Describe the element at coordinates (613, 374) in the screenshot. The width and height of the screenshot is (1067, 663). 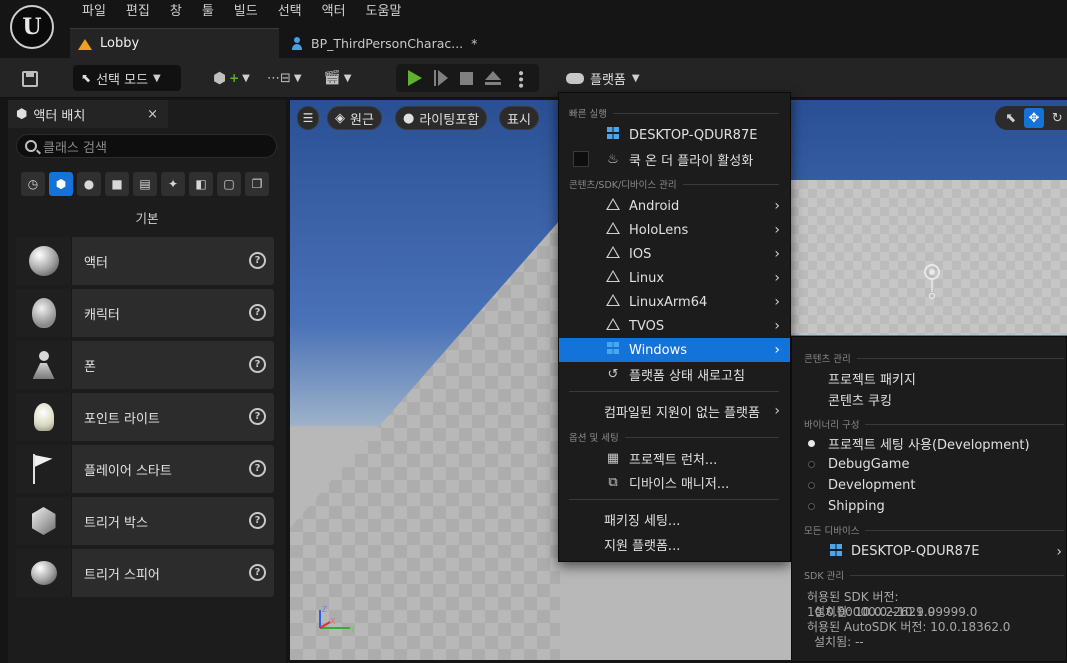
I see `refresh-icon: ↺` at that location.